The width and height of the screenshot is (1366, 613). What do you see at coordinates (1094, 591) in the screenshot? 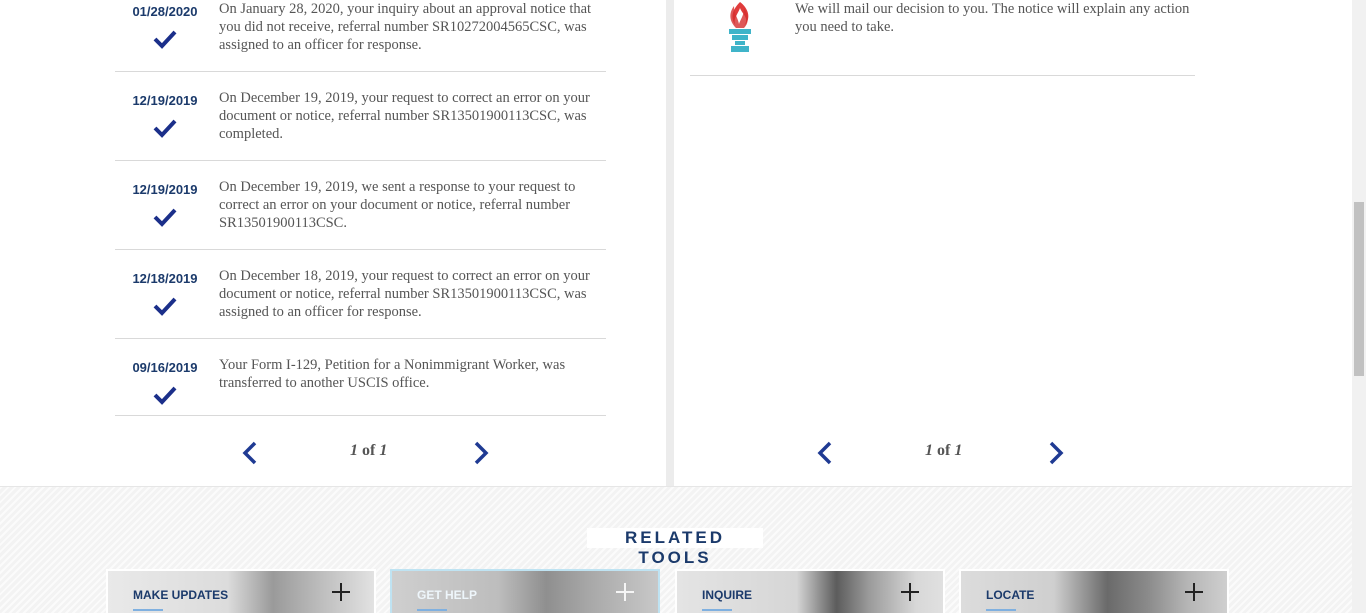
I see `tool-card-locate: LOCATE` at bounding box center [1094, 591].